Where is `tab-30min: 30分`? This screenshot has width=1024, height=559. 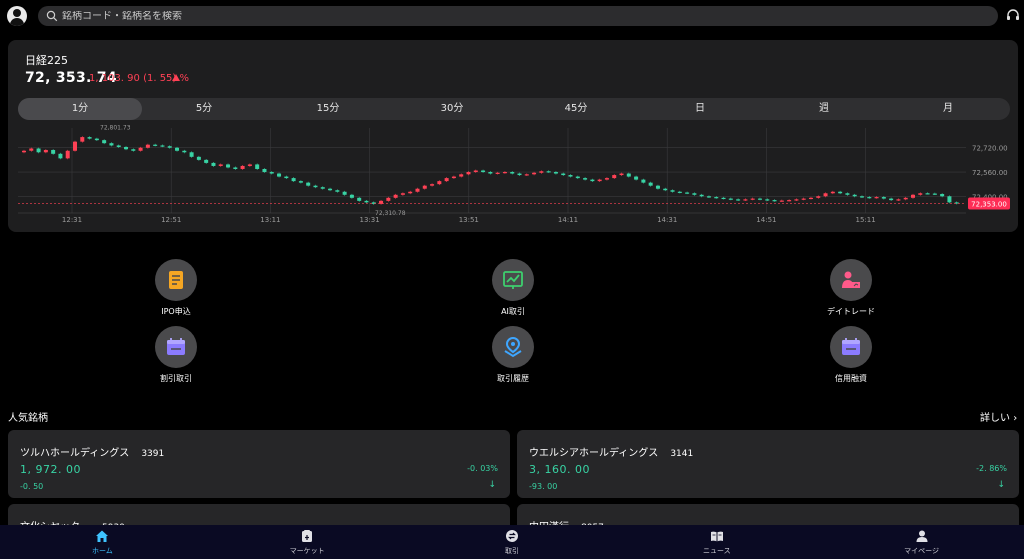
tab-30min: 30分 is located at coordinates (452, 109).